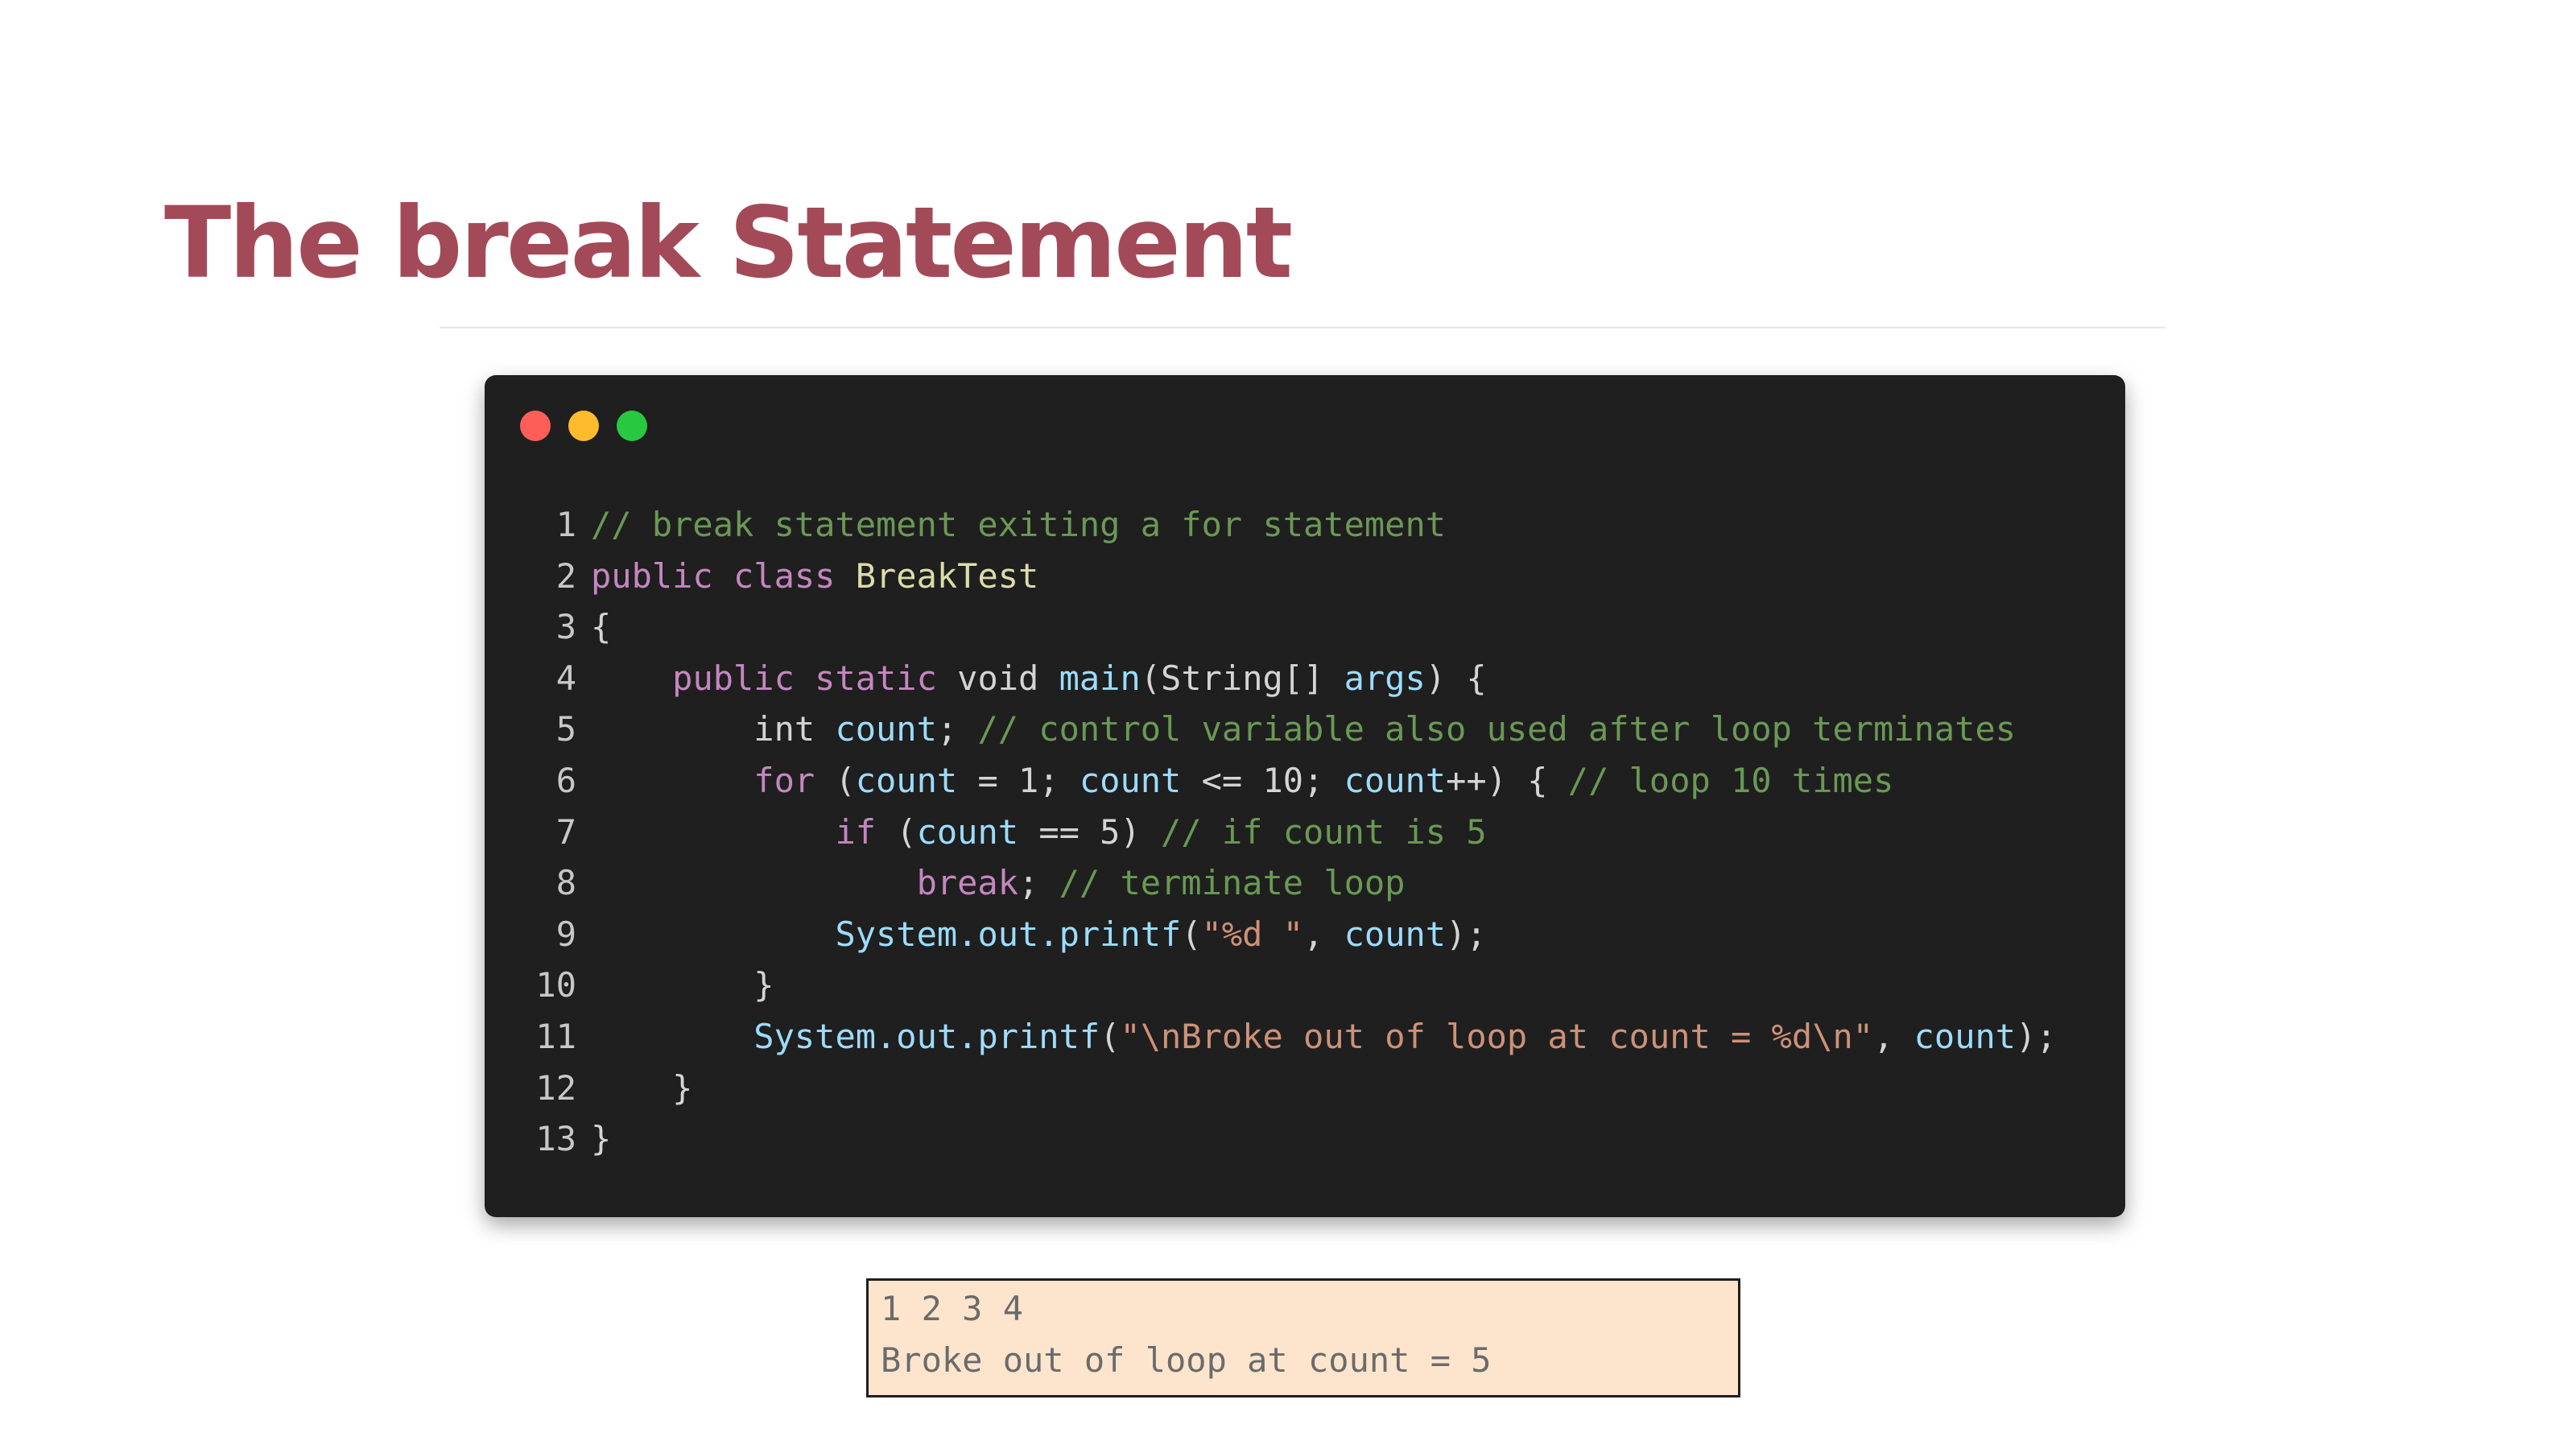 The height and width of the screenshot is (1449, 2576). What do you see at coordinates (784, 780) in the screenshot?
I see `code-token-keyword: for` at bounding box center [784, 780].